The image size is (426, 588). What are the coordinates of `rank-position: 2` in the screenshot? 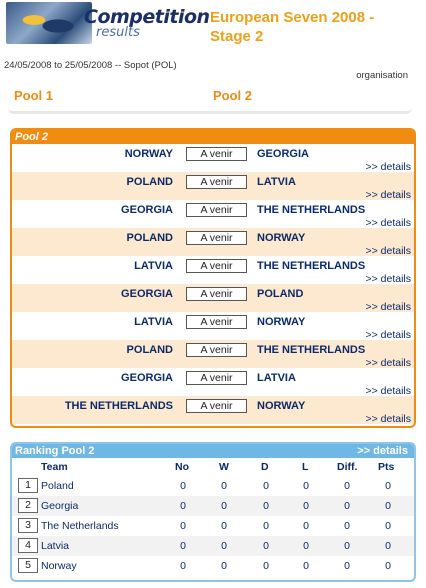 It's located at (28, 505).